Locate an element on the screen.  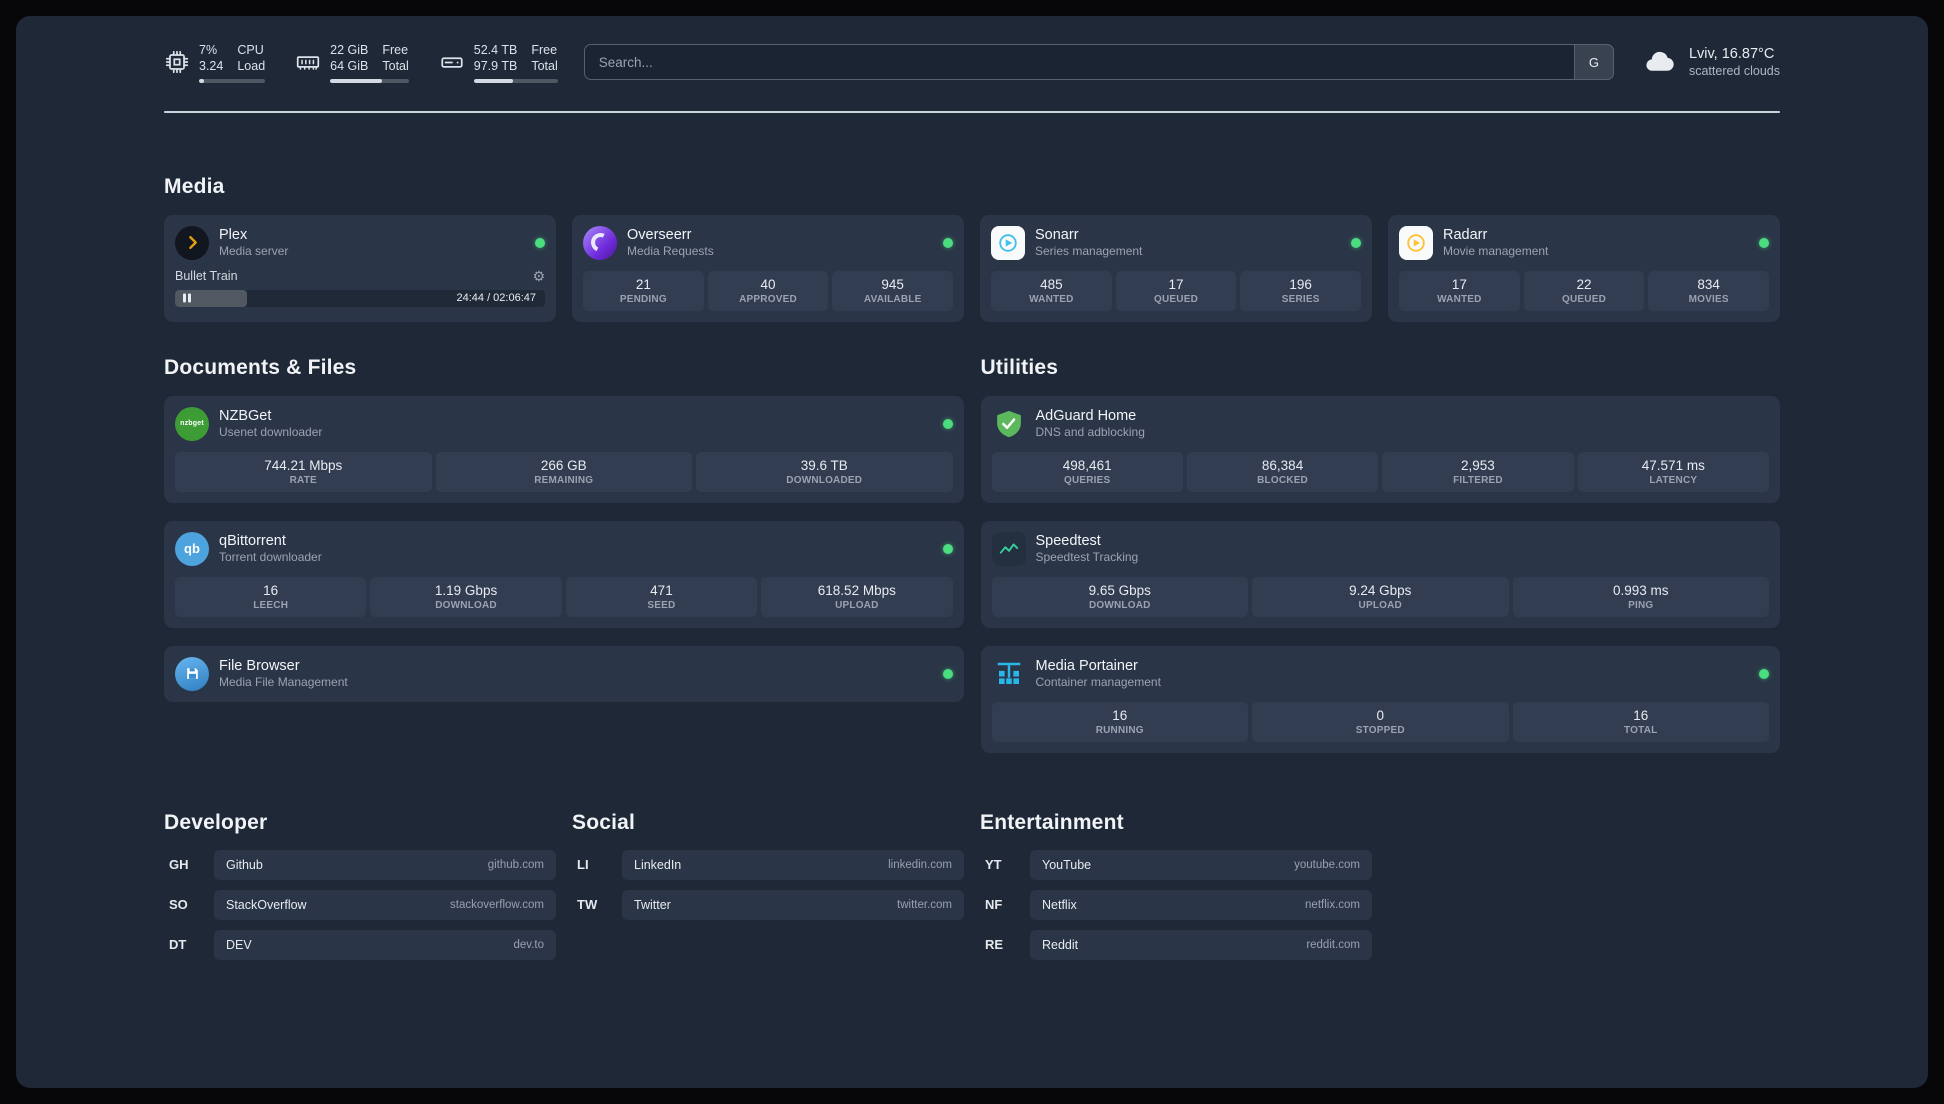
search-bar: G is located at coordinates (1098, 62).